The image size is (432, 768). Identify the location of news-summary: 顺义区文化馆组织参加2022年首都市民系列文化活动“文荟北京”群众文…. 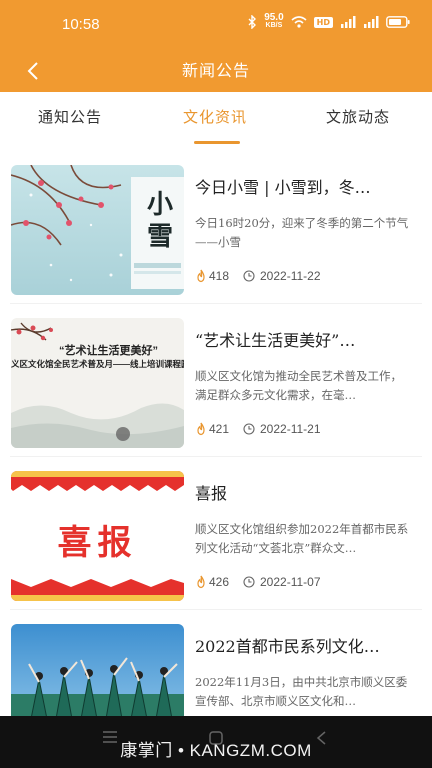
(302, 538).